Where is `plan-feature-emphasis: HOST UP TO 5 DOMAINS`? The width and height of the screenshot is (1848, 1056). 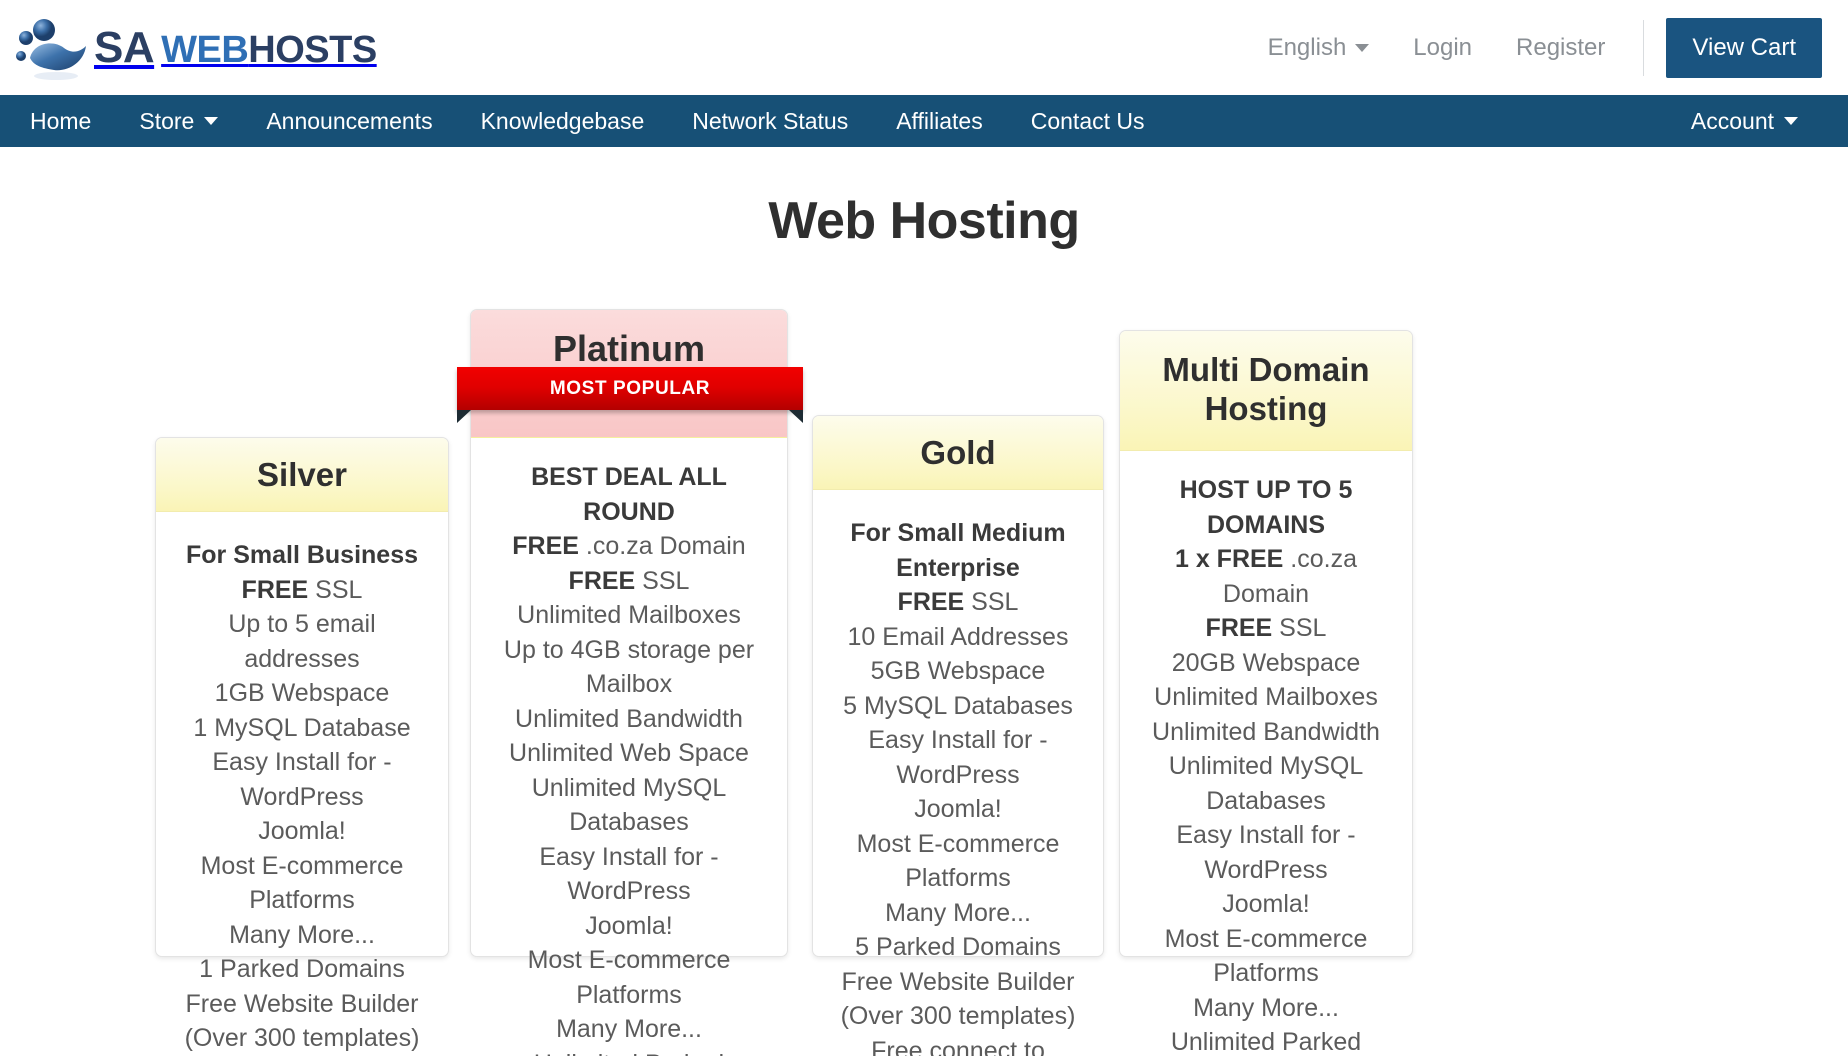
plan-feature-emphasis: HOST UP TO 5 DOMAINS is located at coordinates (1266, 507).